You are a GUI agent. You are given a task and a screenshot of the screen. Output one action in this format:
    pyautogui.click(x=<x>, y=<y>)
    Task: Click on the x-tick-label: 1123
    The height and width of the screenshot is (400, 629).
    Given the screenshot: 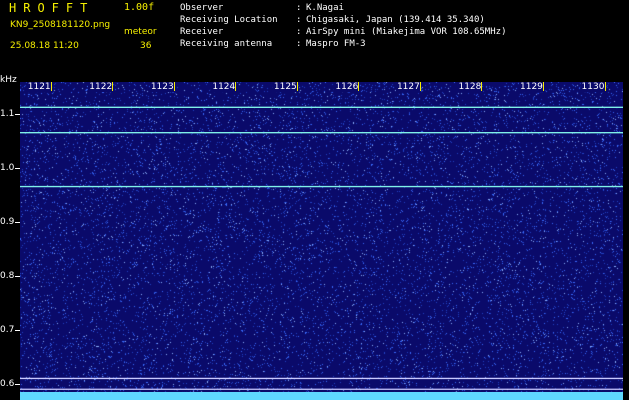 What is the action you would take?
    pyautogui.click(x=162, y=87)
    